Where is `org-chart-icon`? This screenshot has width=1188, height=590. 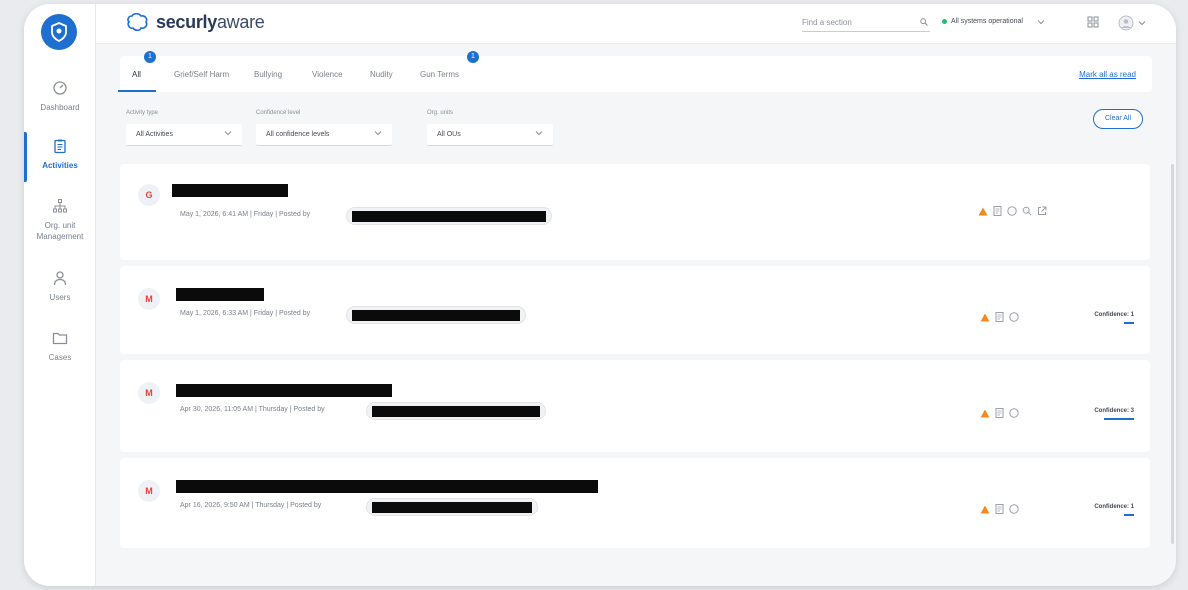 org-chart-icon is located at coordinates (60, 206).